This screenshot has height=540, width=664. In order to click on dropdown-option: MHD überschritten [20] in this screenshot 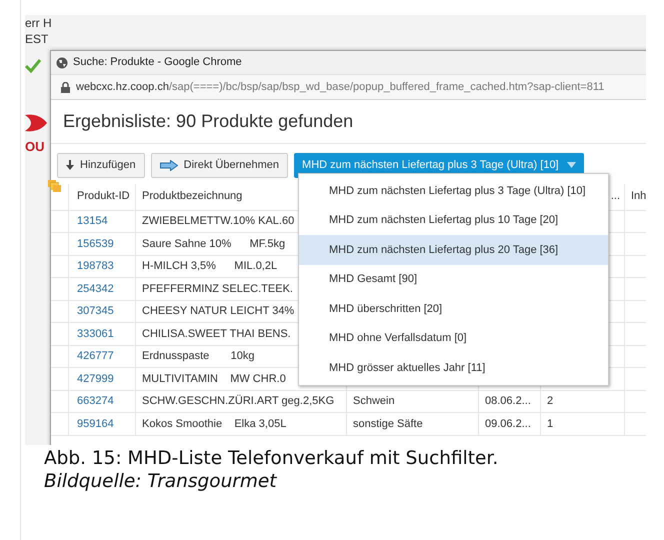, I will do `click(453, 309)`.